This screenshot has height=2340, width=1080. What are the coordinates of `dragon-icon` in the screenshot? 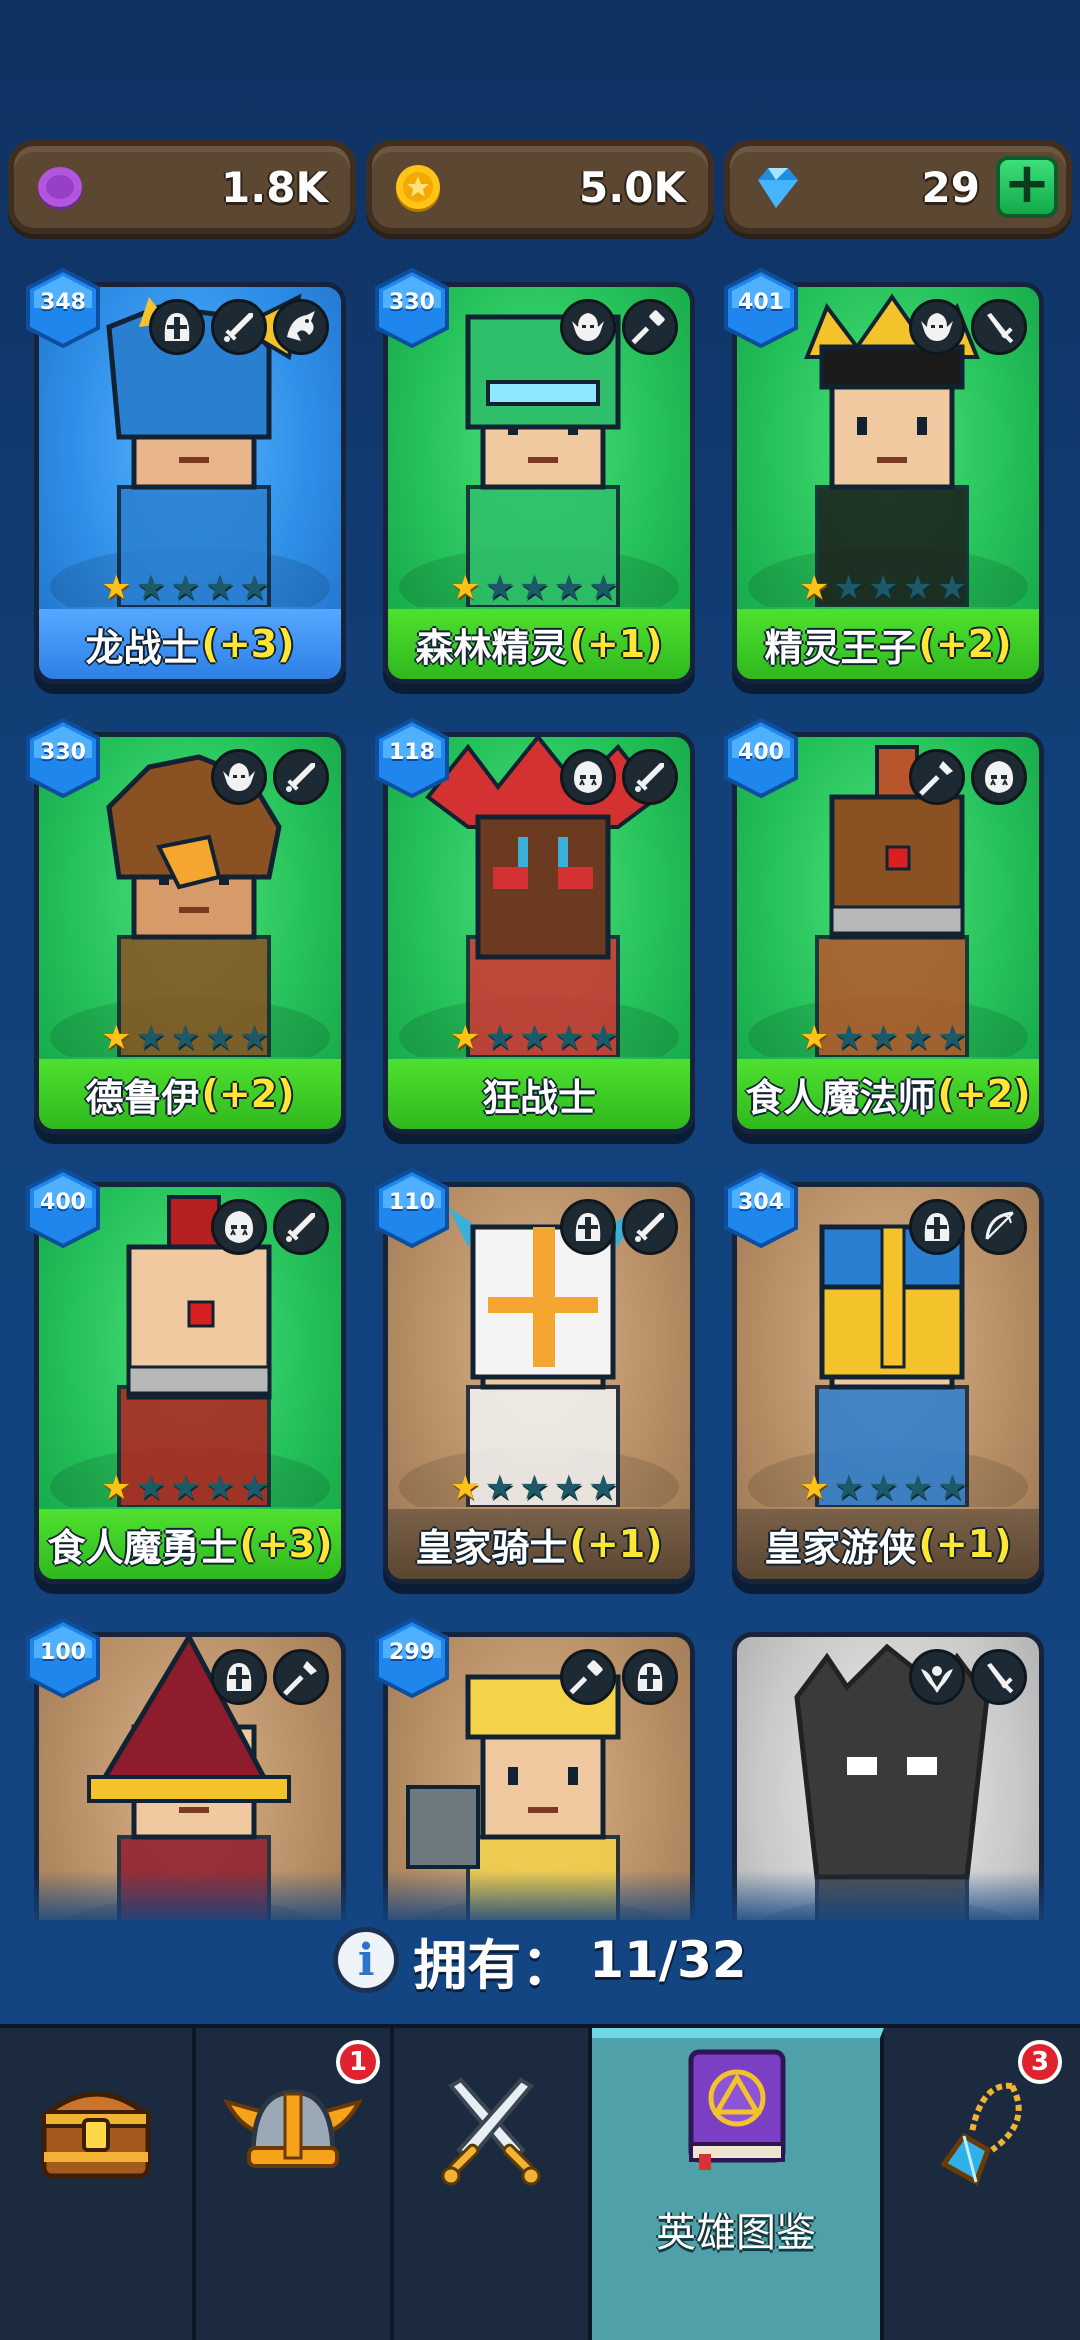 It's located at (301, 327).